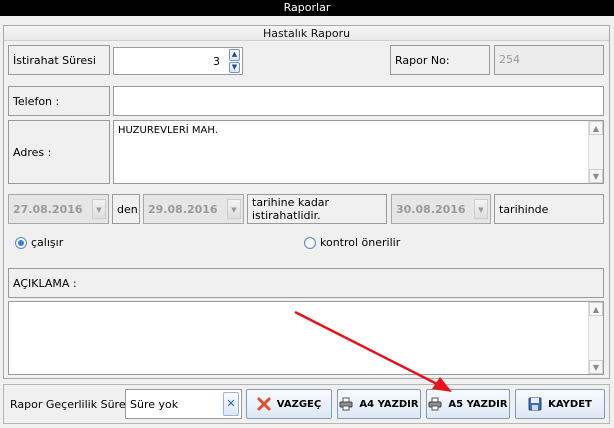 This screenshot has width=614, height=428. Describe the element at coordinates (168, 130) in the screenshot. I see `address-value: HUZUREVLERİ MAH.` at that location.